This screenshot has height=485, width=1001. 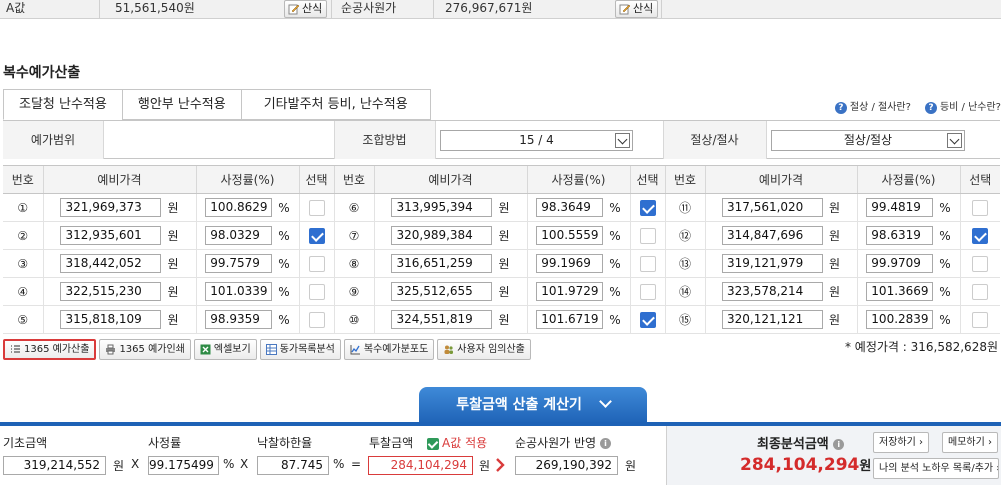 I want to click on rate-input: 101.9729, so click(x=570, y=291).